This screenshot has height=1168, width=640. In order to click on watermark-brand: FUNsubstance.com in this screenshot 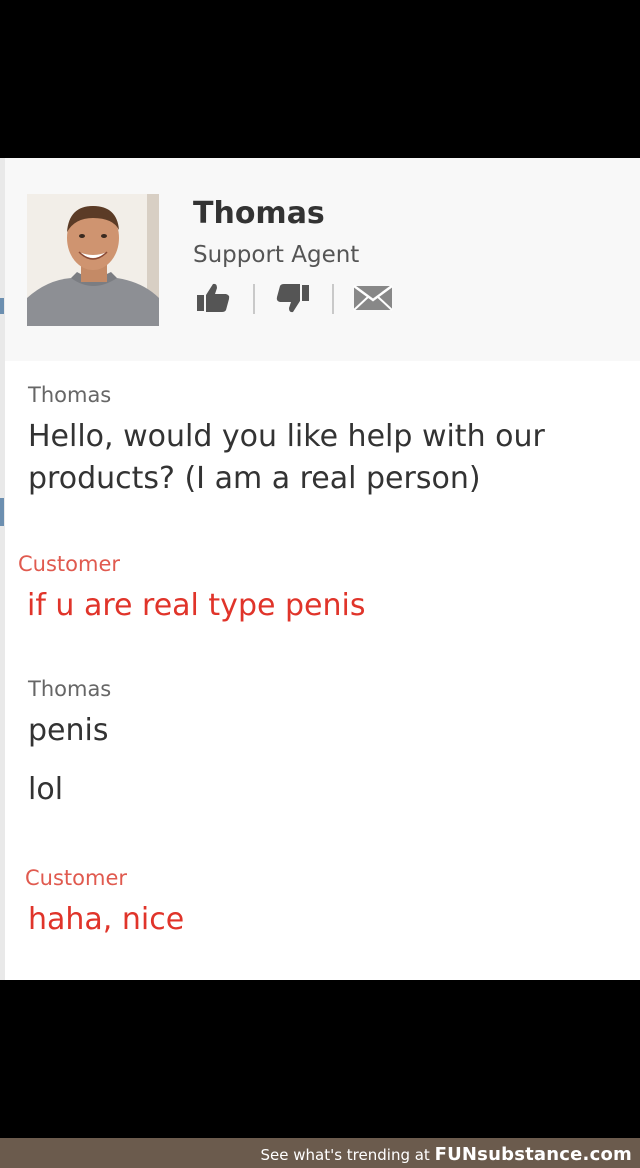, I will do `click(533, 1154)`.